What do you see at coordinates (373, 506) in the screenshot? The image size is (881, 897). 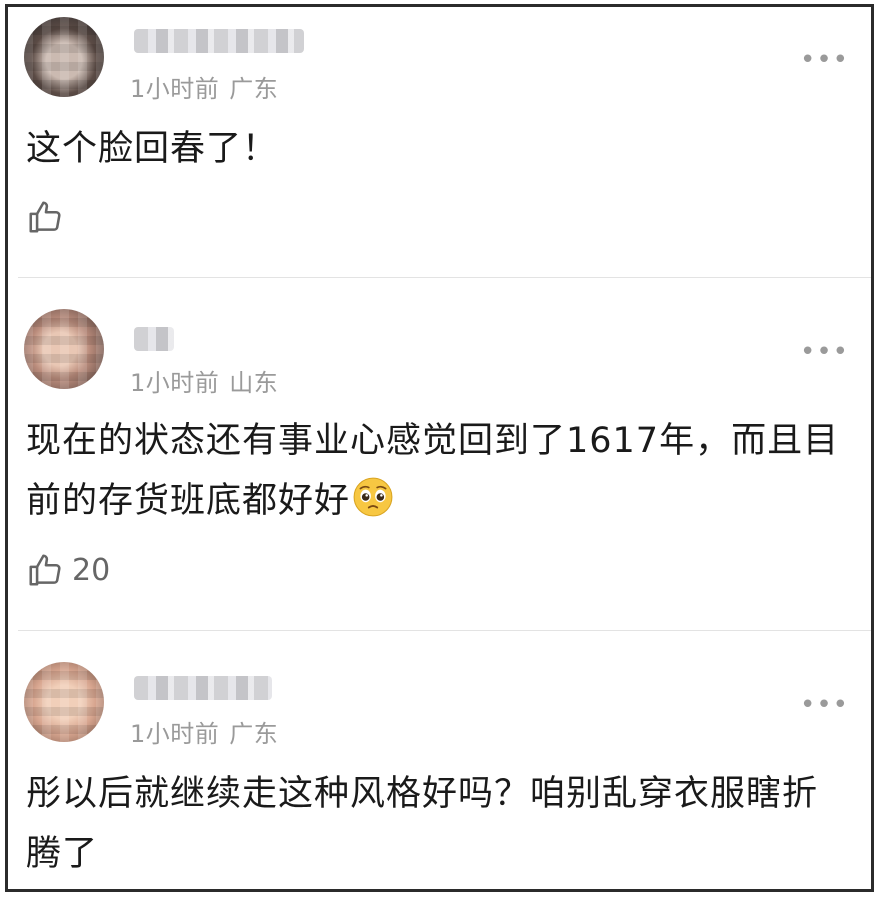 I see `pleading-face-emoji-icon` at bounding box center [373, 506].